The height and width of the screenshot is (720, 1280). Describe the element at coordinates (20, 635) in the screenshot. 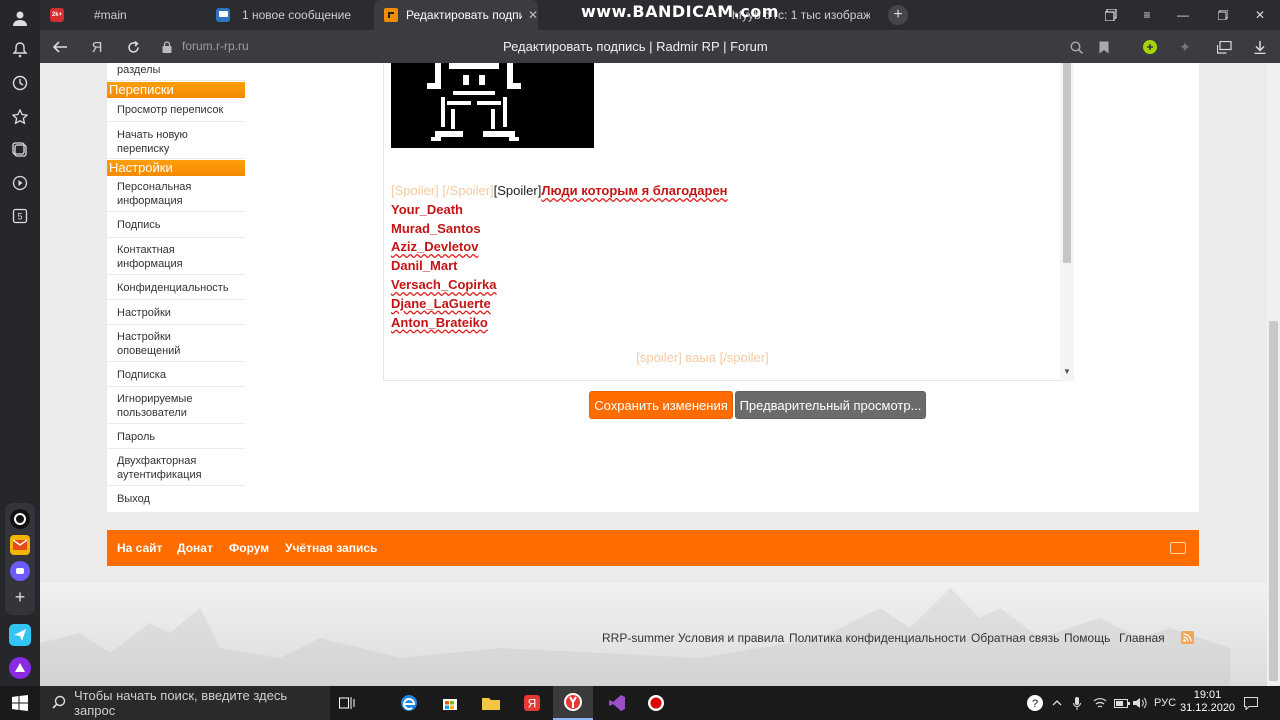

I see `send-app-icon` at that location.